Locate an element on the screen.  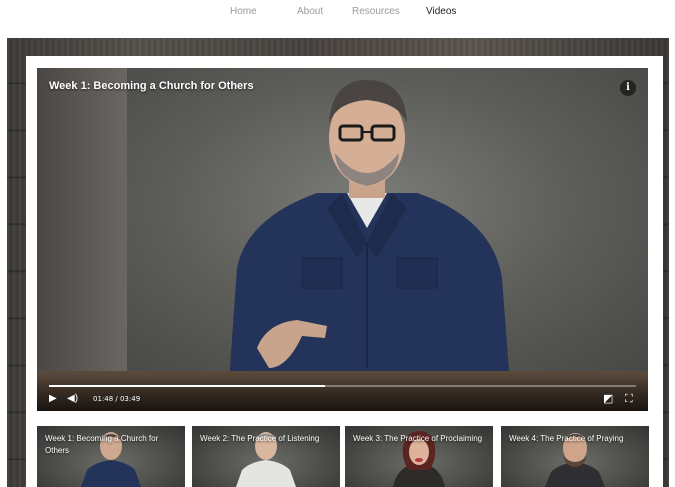
info-icon: i is located at coordinates (628, 88).